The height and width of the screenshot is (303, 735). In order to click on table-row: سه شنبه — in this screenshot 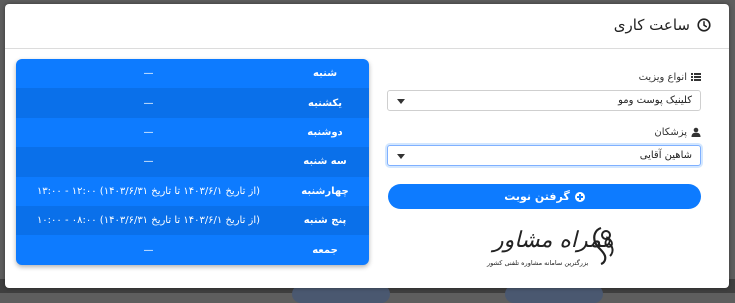, I will do `click(192, 162)`.